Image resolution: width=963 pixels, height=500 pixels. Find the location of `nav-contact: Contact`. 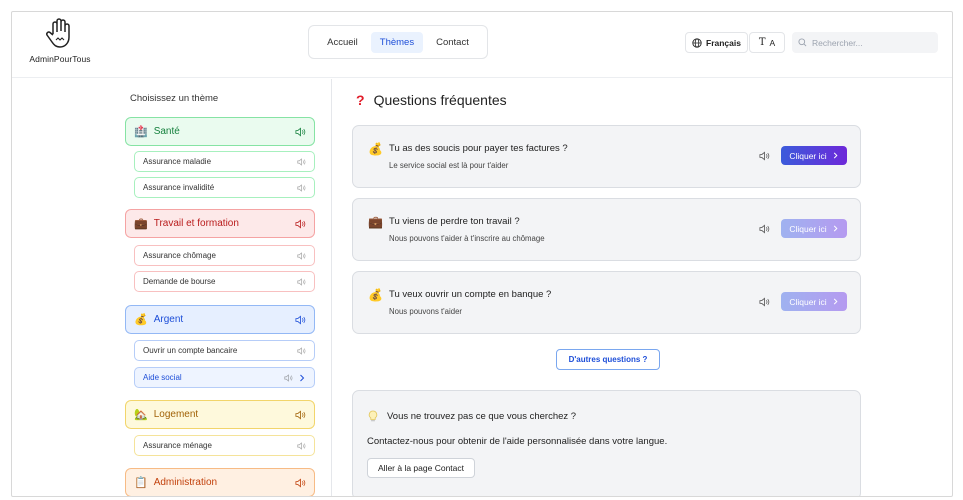

nav-contact: Contact is located at coordinates (452, 42).